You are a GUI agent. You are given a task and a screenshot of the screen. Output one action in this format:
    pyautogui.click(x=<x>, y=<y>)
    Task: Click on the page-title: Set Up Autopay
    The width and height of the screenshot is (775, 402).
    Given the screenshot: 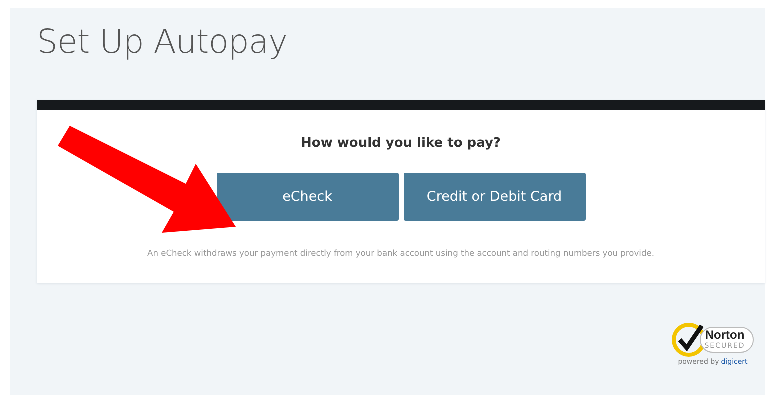 What is the action you would take?
    pyautogui.click(x=163, y=42)
    